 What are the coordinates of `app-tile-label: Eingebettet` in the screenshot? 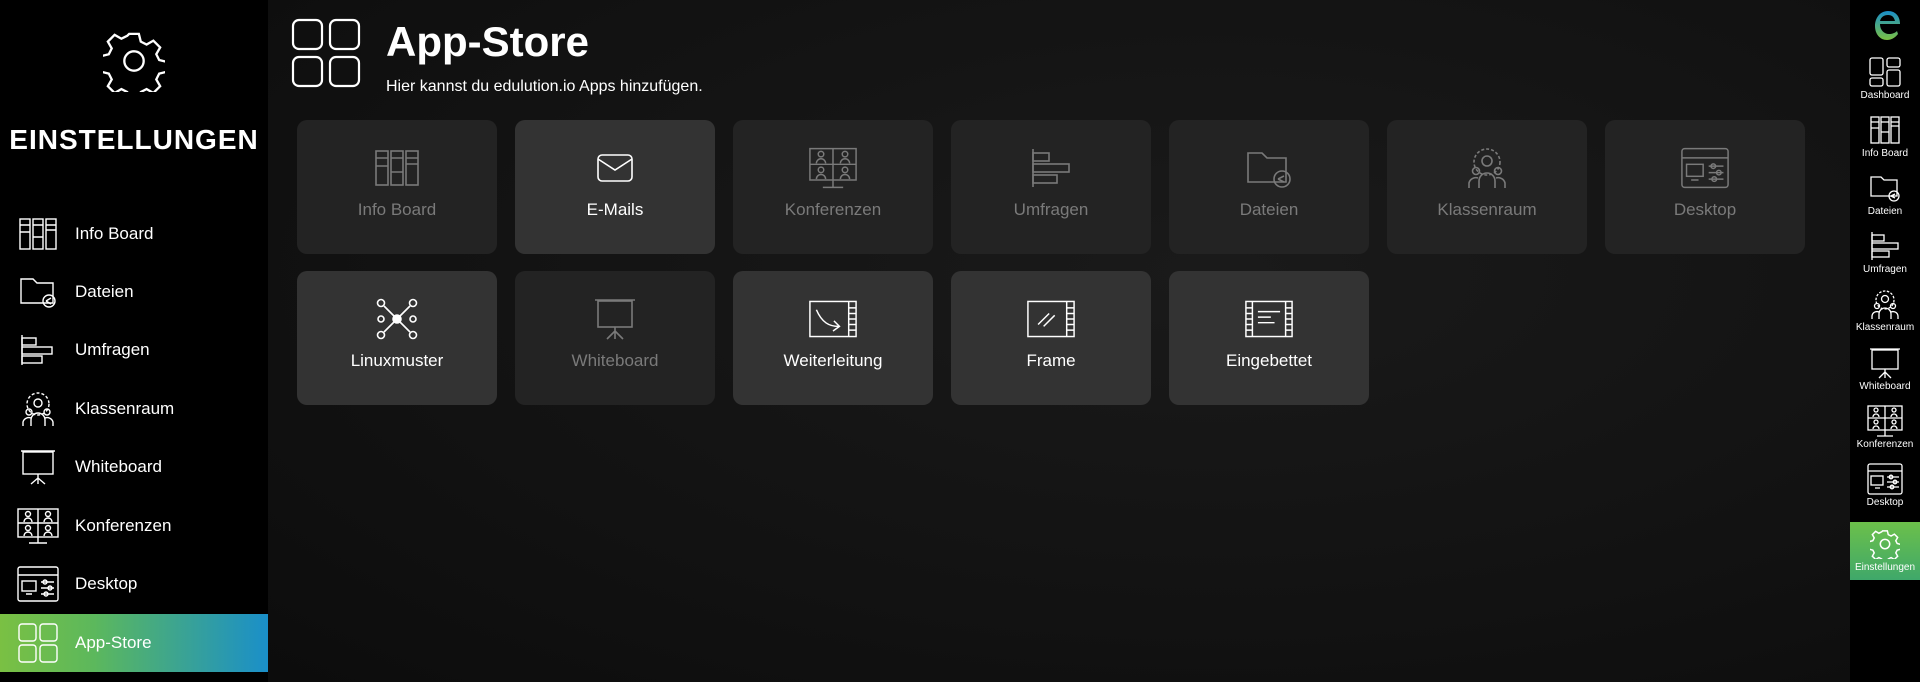 It's located at (1268, 360).